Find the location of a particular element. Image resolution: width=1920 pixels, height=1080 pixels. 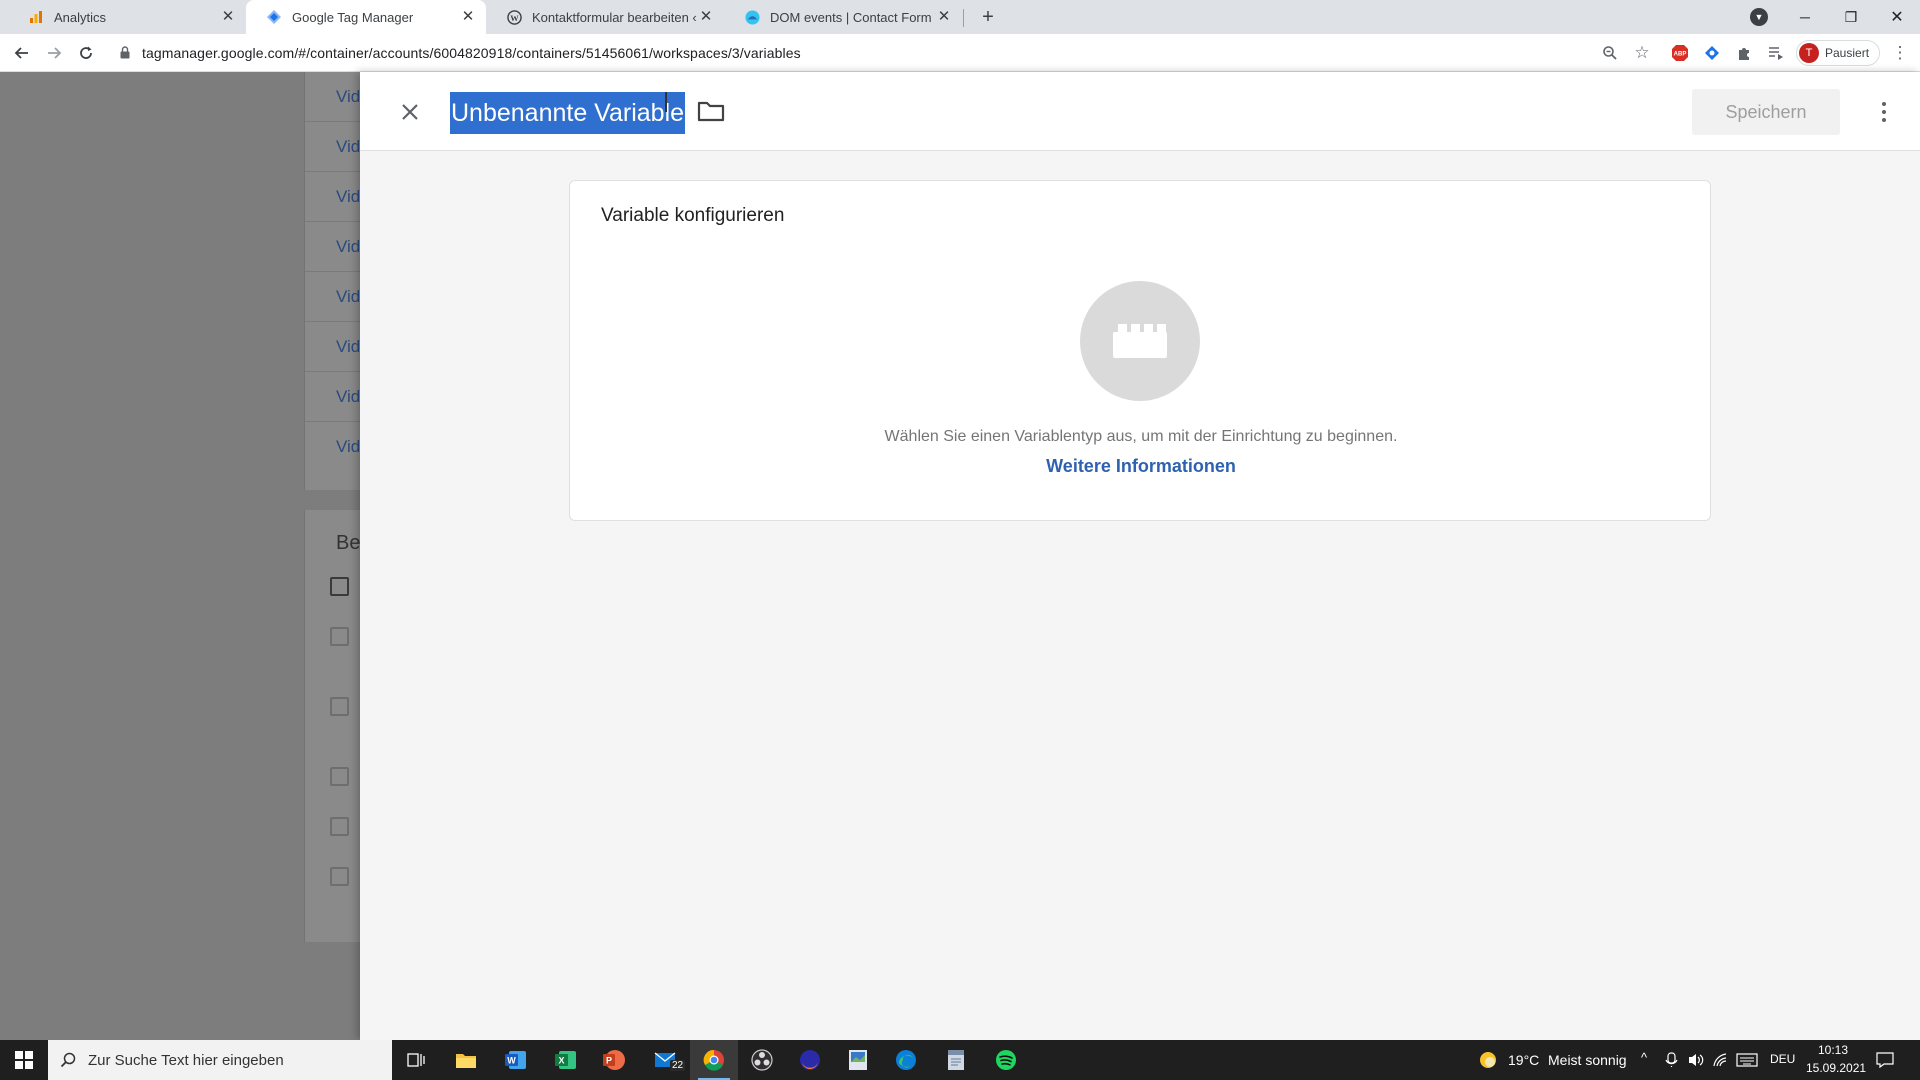

taskbar-chrome is located at coordinates (714, 1060).